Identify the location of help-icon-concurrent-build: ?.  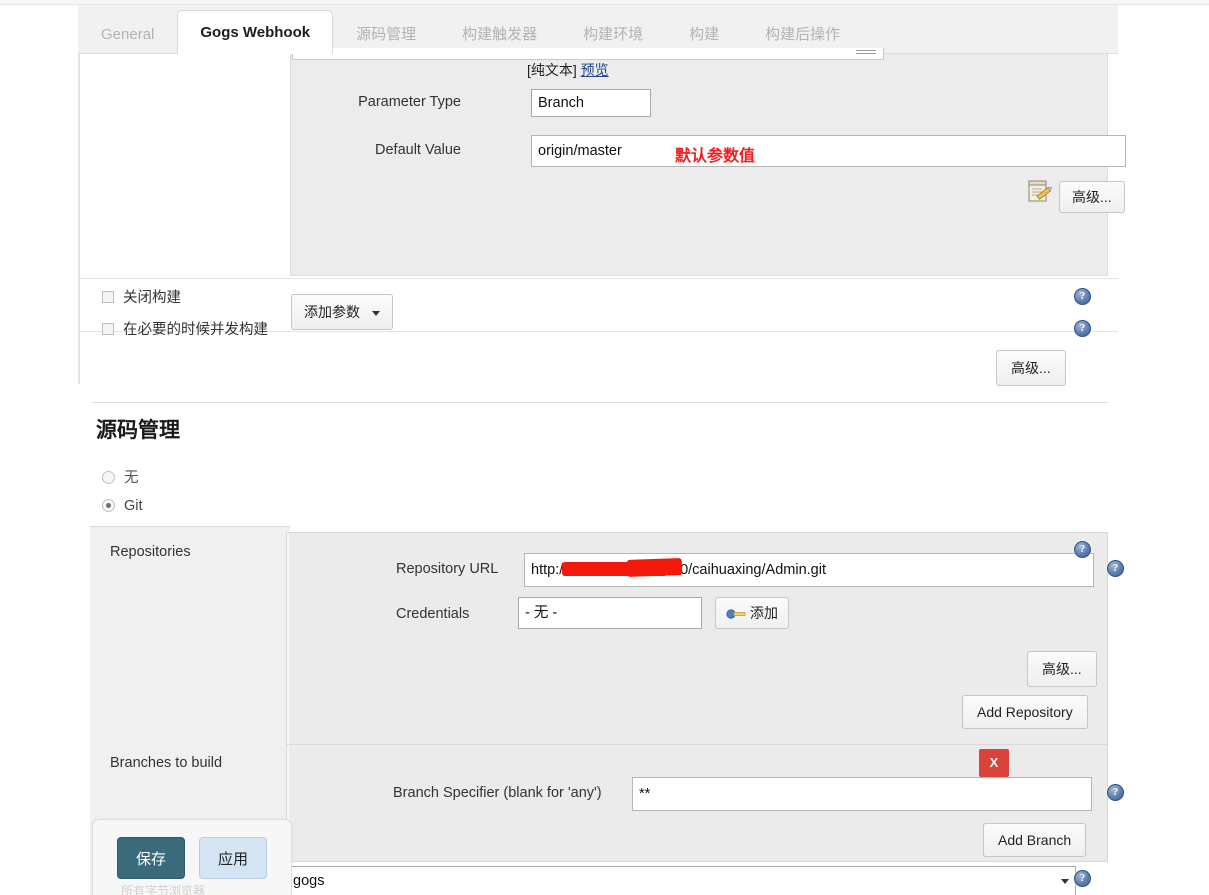
(1082, 328).